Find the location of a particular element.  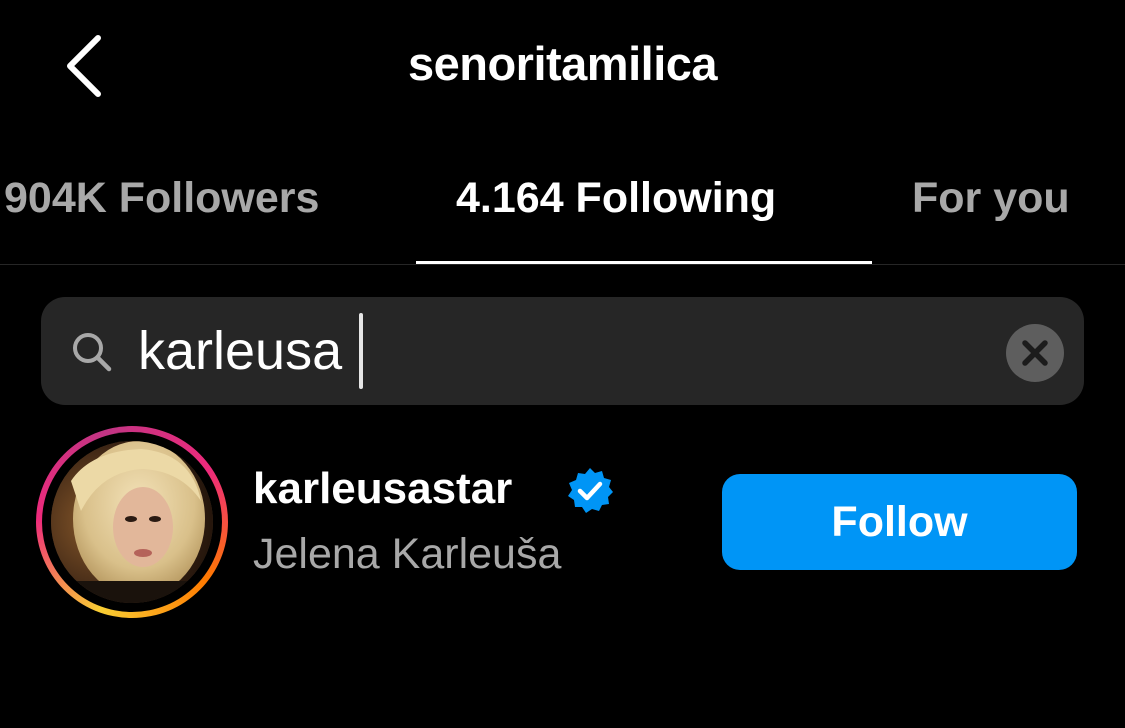

avatar is located at coordinates (132, 522).